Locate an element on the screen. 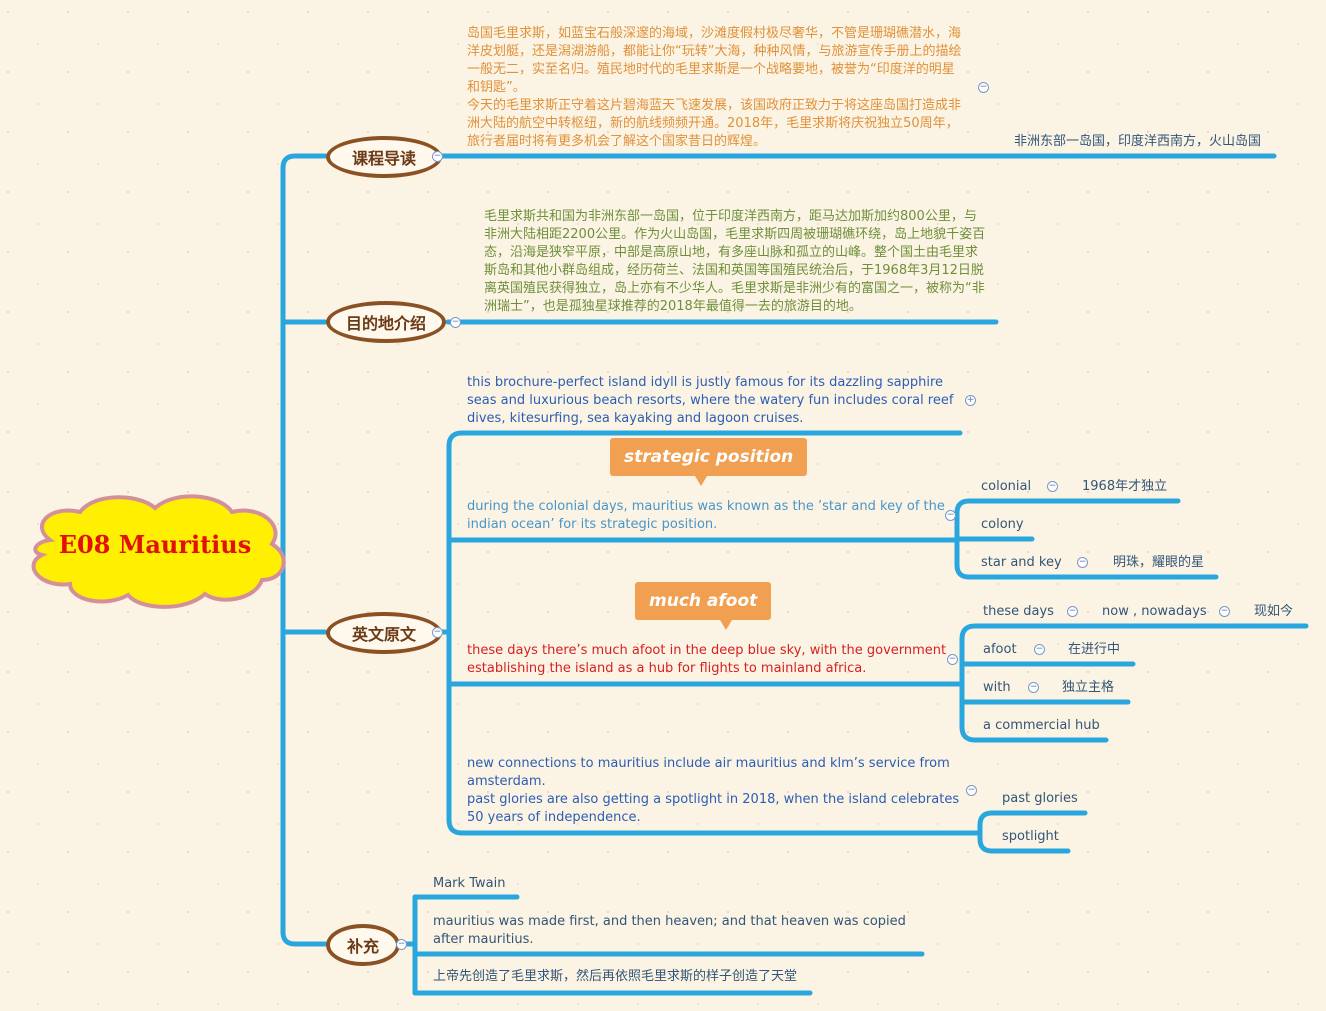 The image size is (1326, 1011). note-colonial: 1968年才独立 is located at coordinates (1124, 487).